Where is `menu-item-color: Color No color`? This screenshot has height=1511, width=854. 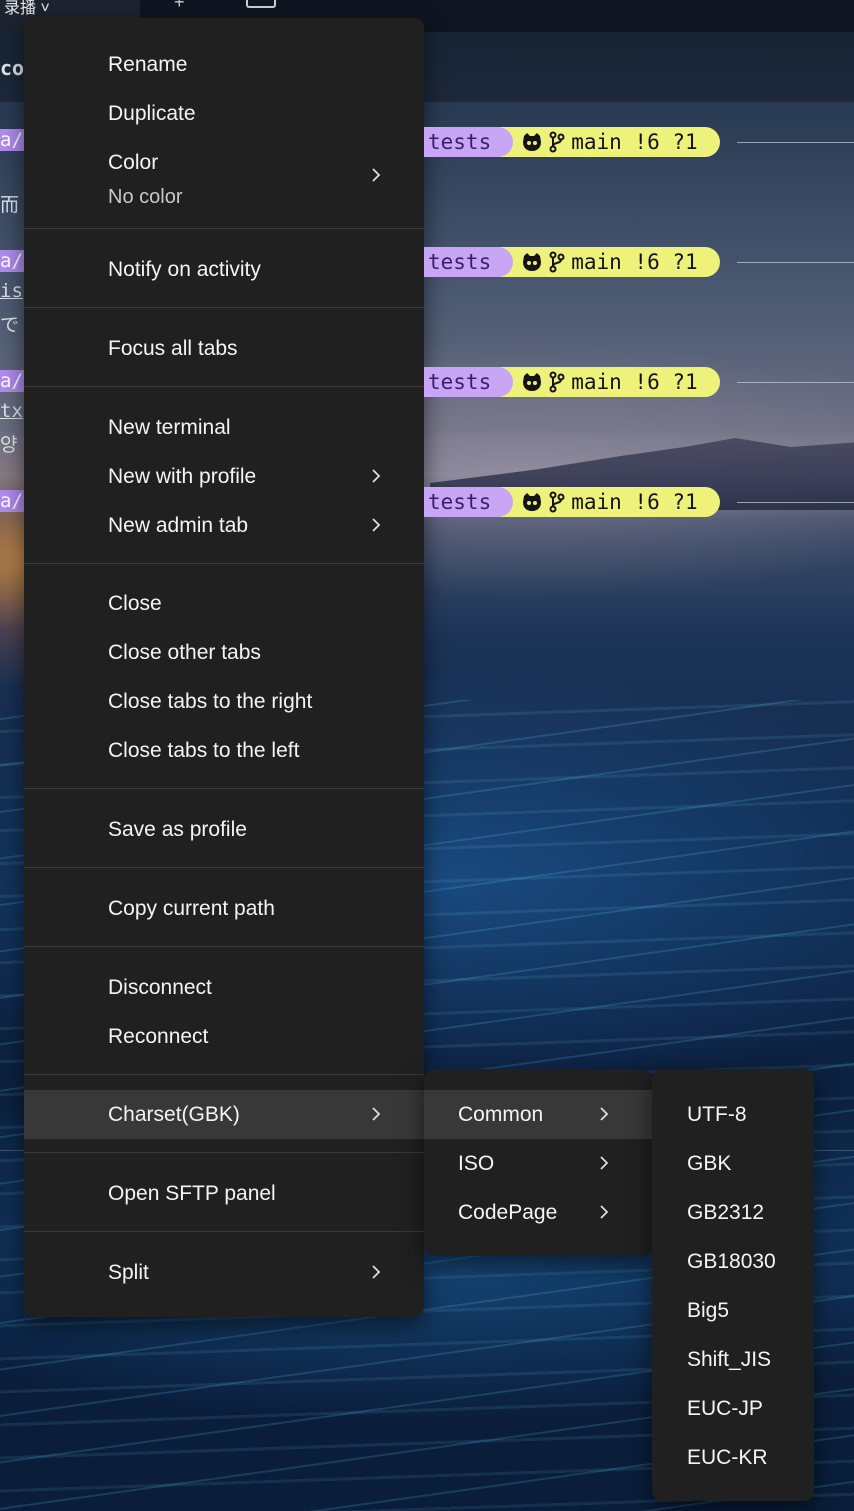
menu-item-color: Color No color is located at coordinates (224, 179).